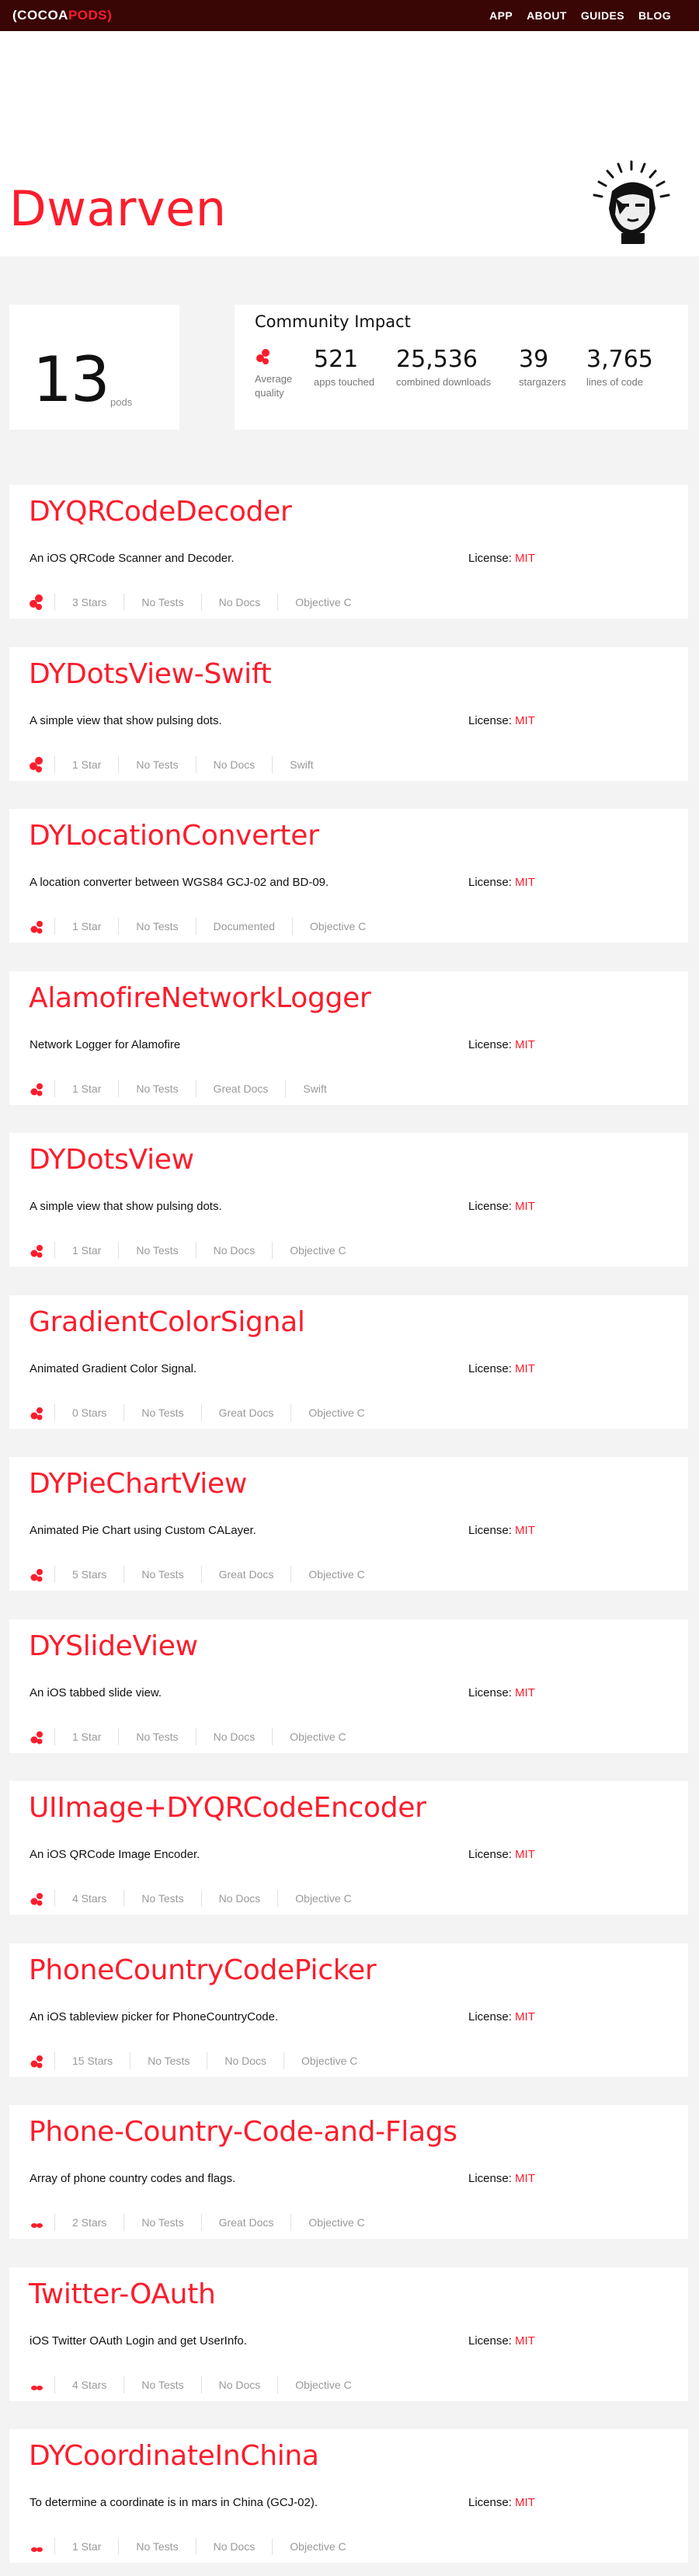 This screenshot has width=699, height=2576. Describe the element at coordinates (174, 2456) in the screenshot. I see `pod-name-link: DYCoordinateInChina` at that location.